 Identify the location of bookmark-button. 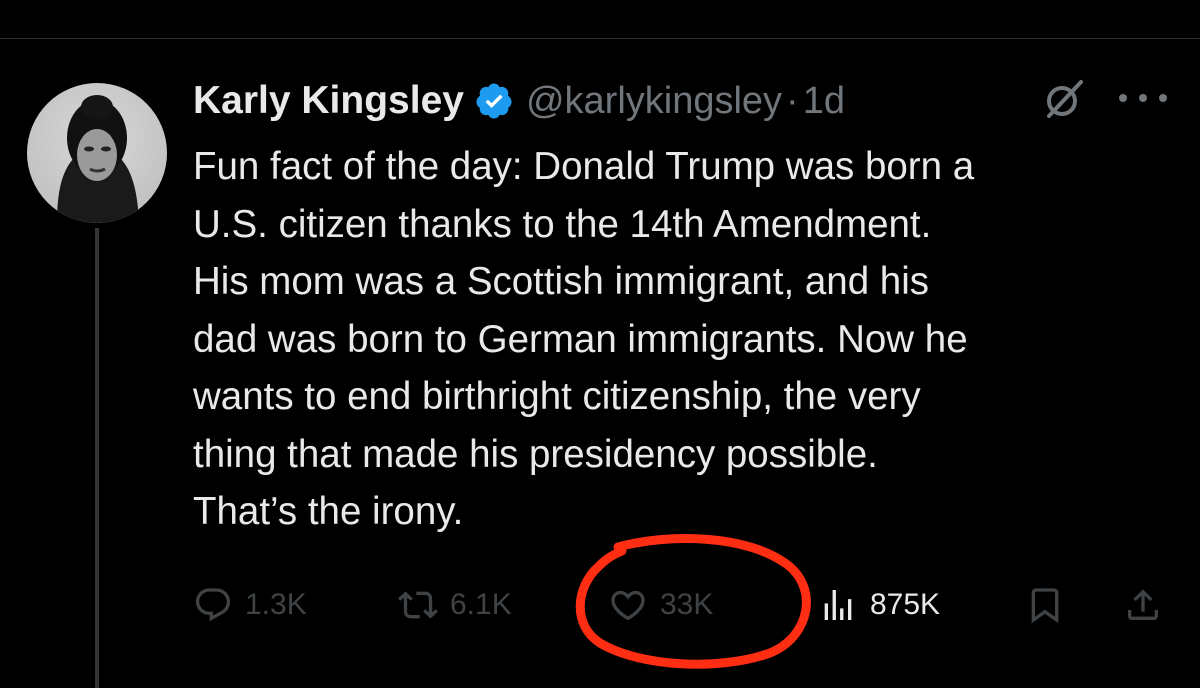
(1051, 605).